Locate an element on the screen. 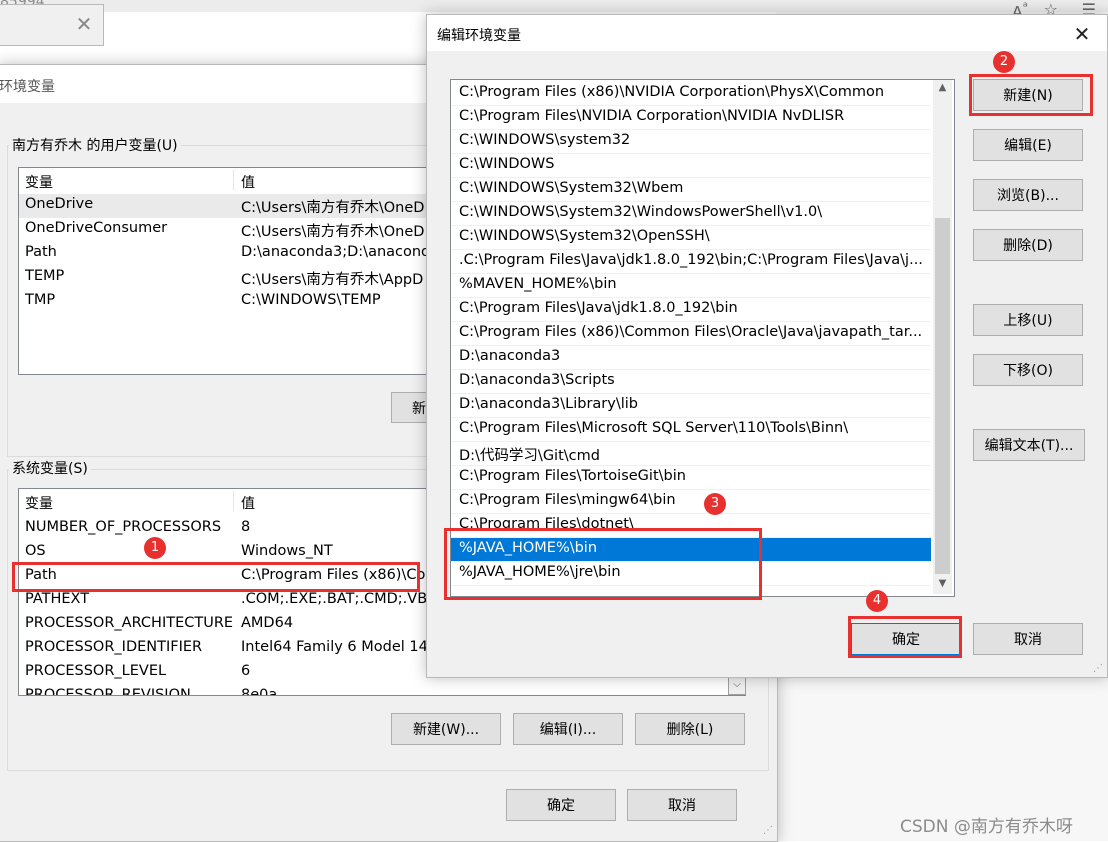  delete-entry-button: 删除(D) is located at coordinates (1028, 245).